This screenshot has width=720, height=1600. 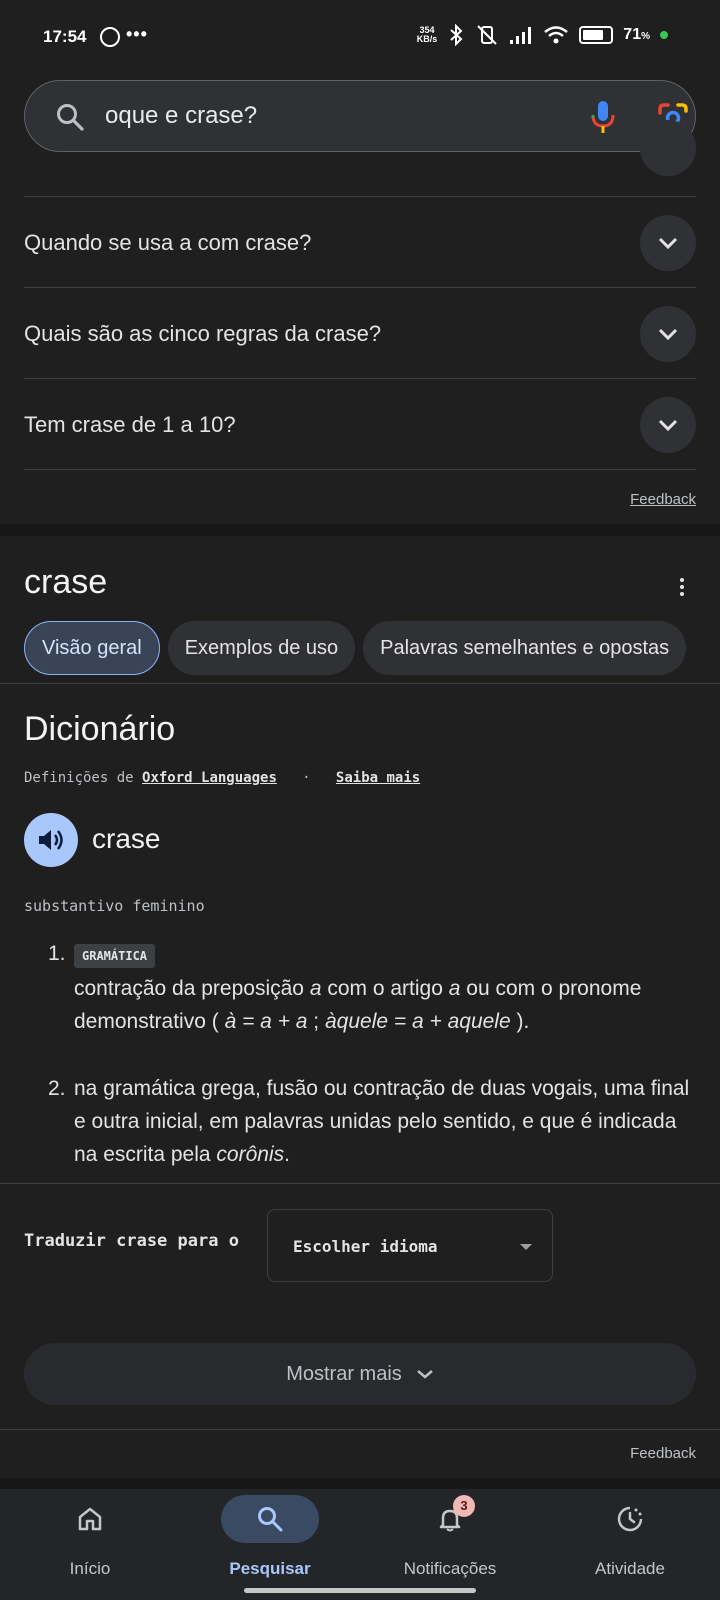 I want to click on home-gesture-bar, so click(x=360, y=1590).